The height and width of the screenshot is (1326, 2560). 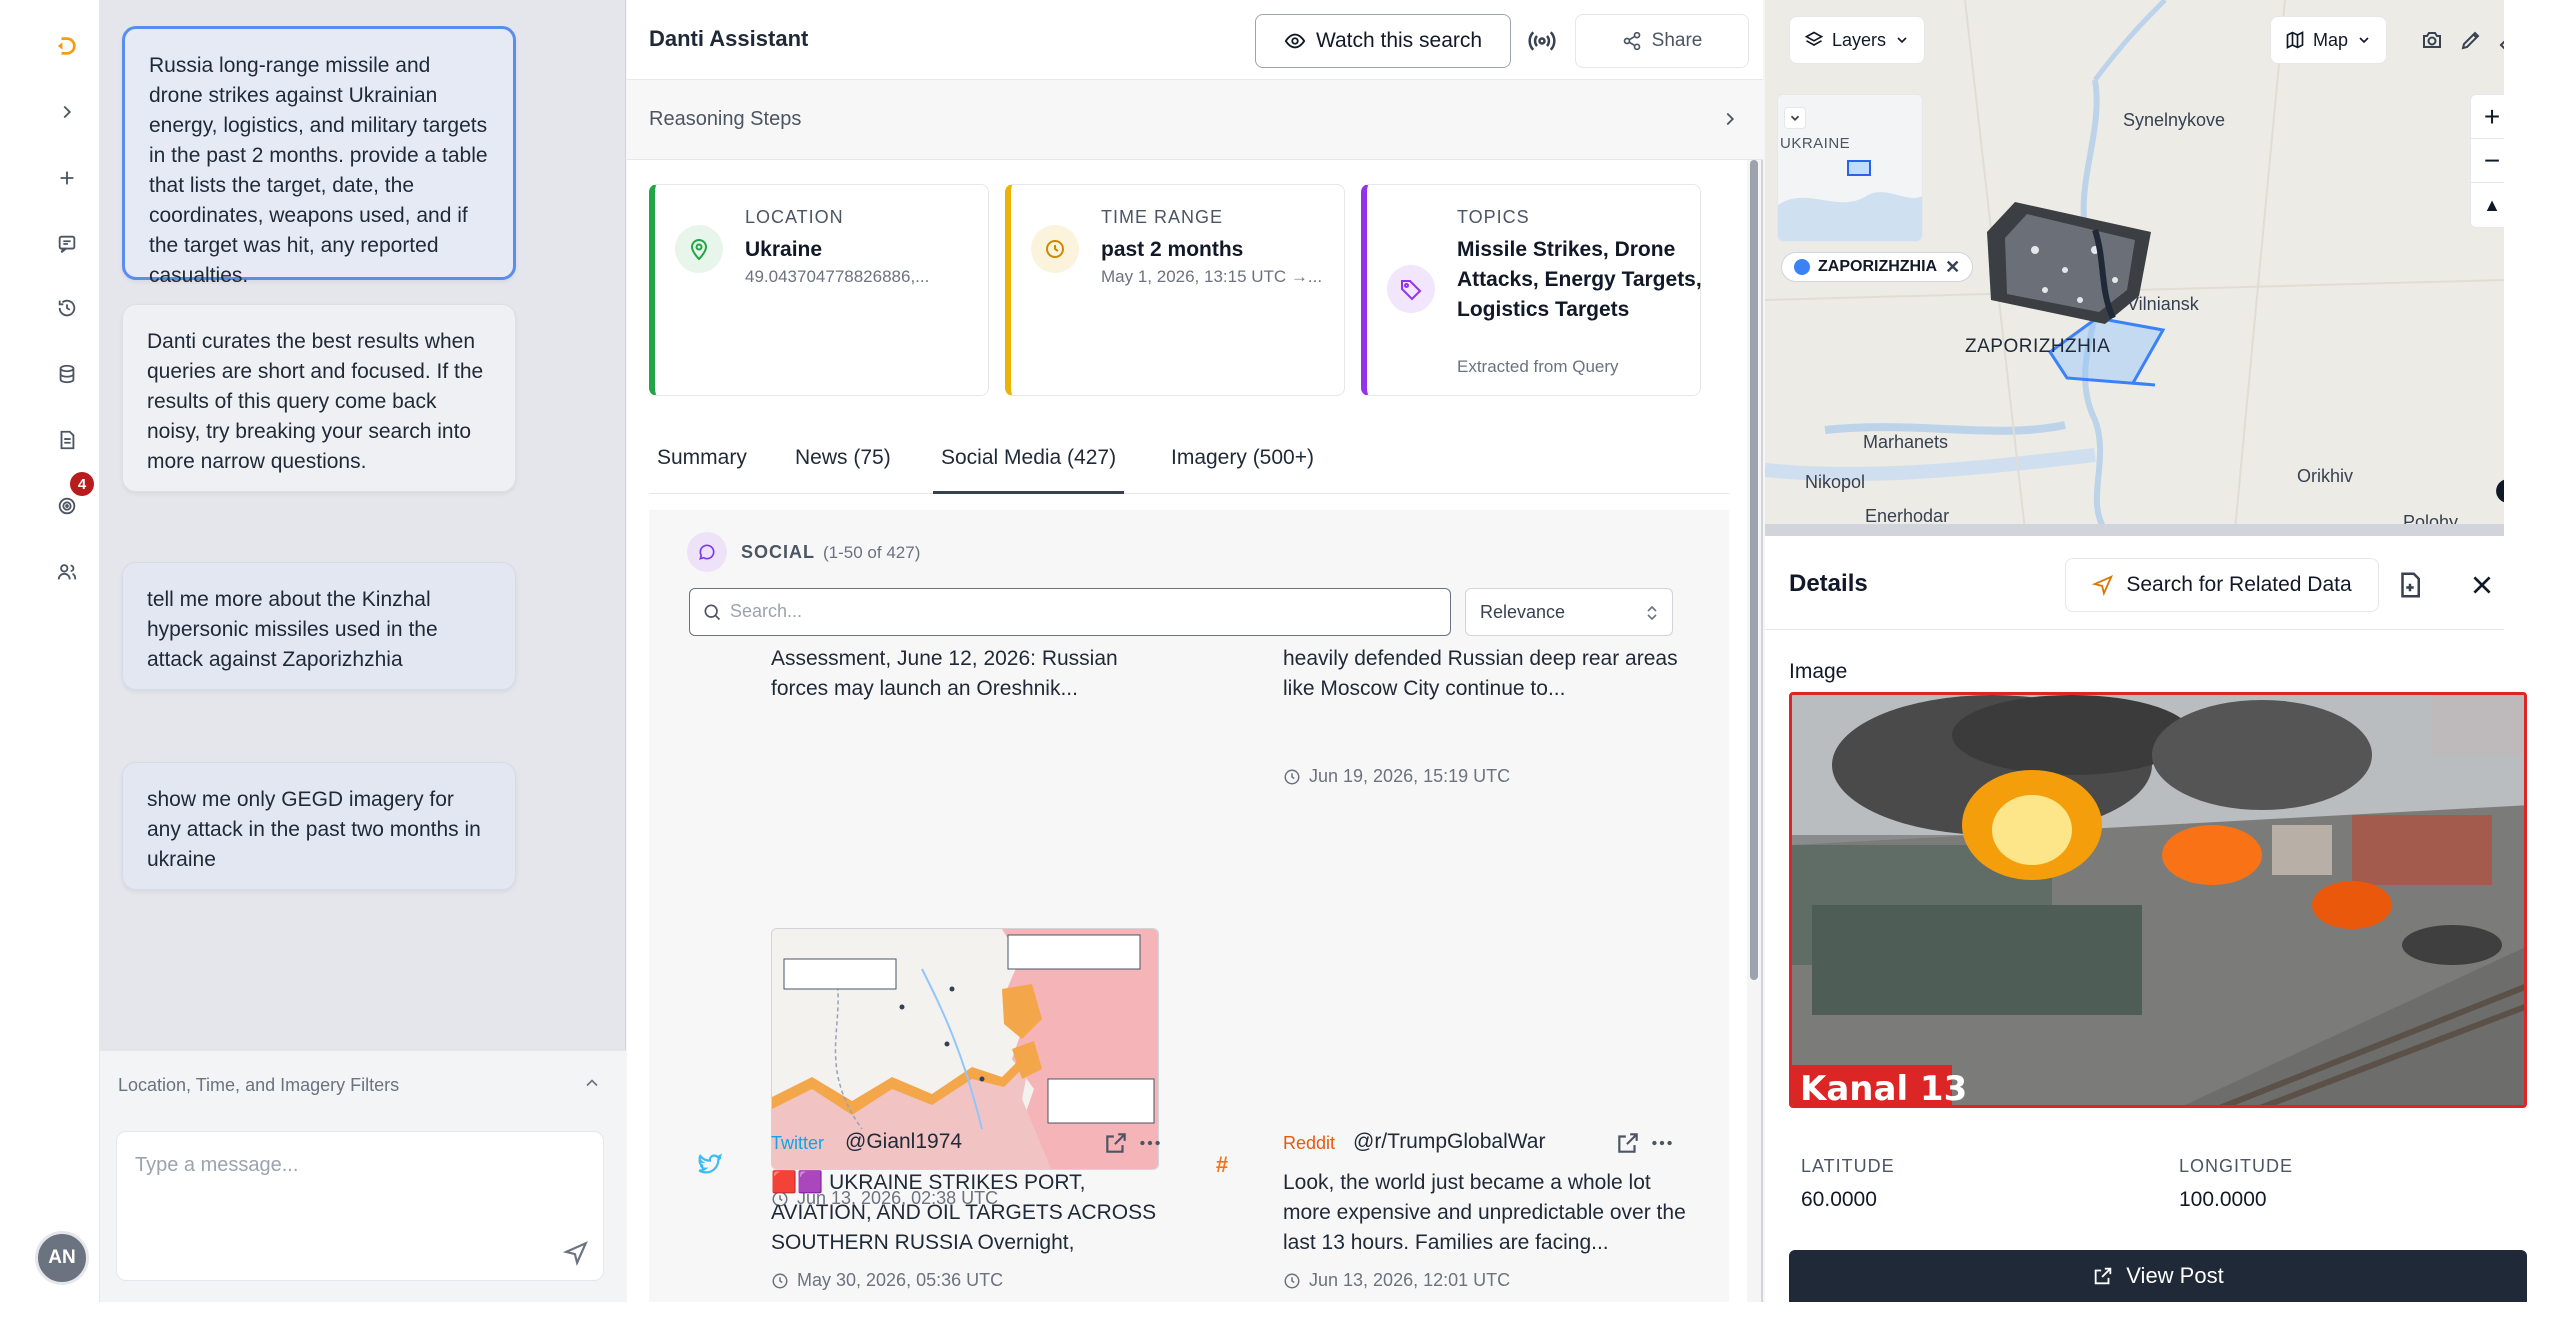 I want to click on minimap-label: UKRAINE, so click(x=1815, y=143).